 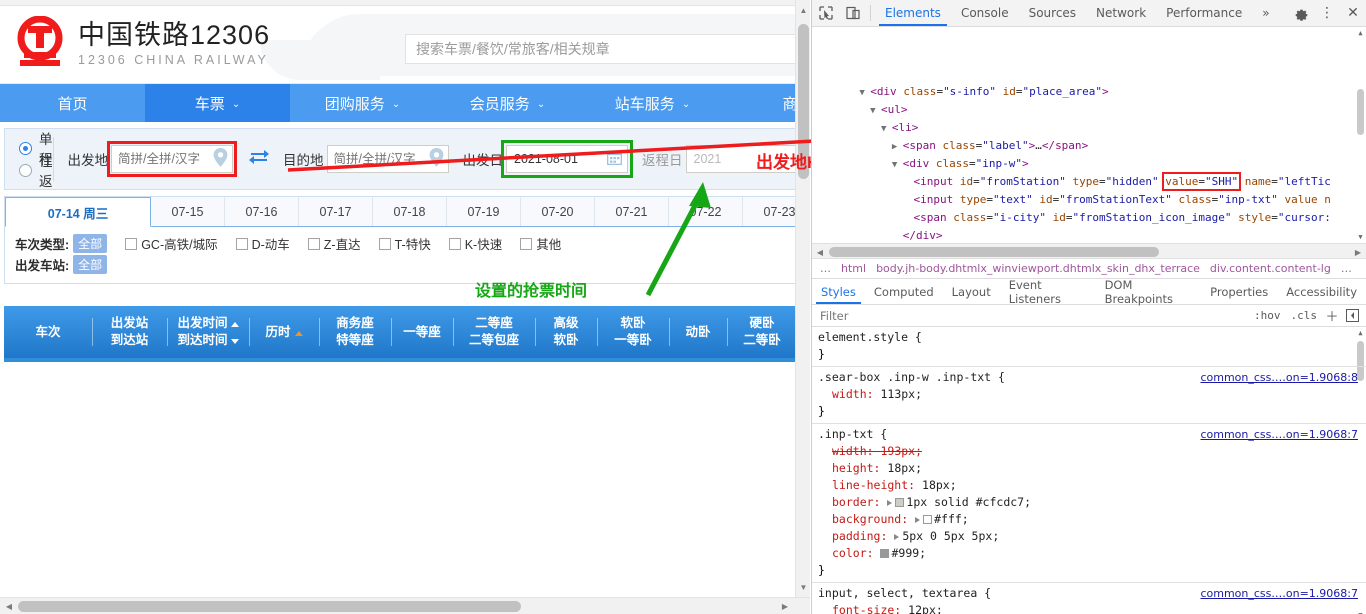 What do you see at coordinates (188, 211) in the screenshot?
I see `date-tab-1: 07-15` at bounding box center [188, 211].